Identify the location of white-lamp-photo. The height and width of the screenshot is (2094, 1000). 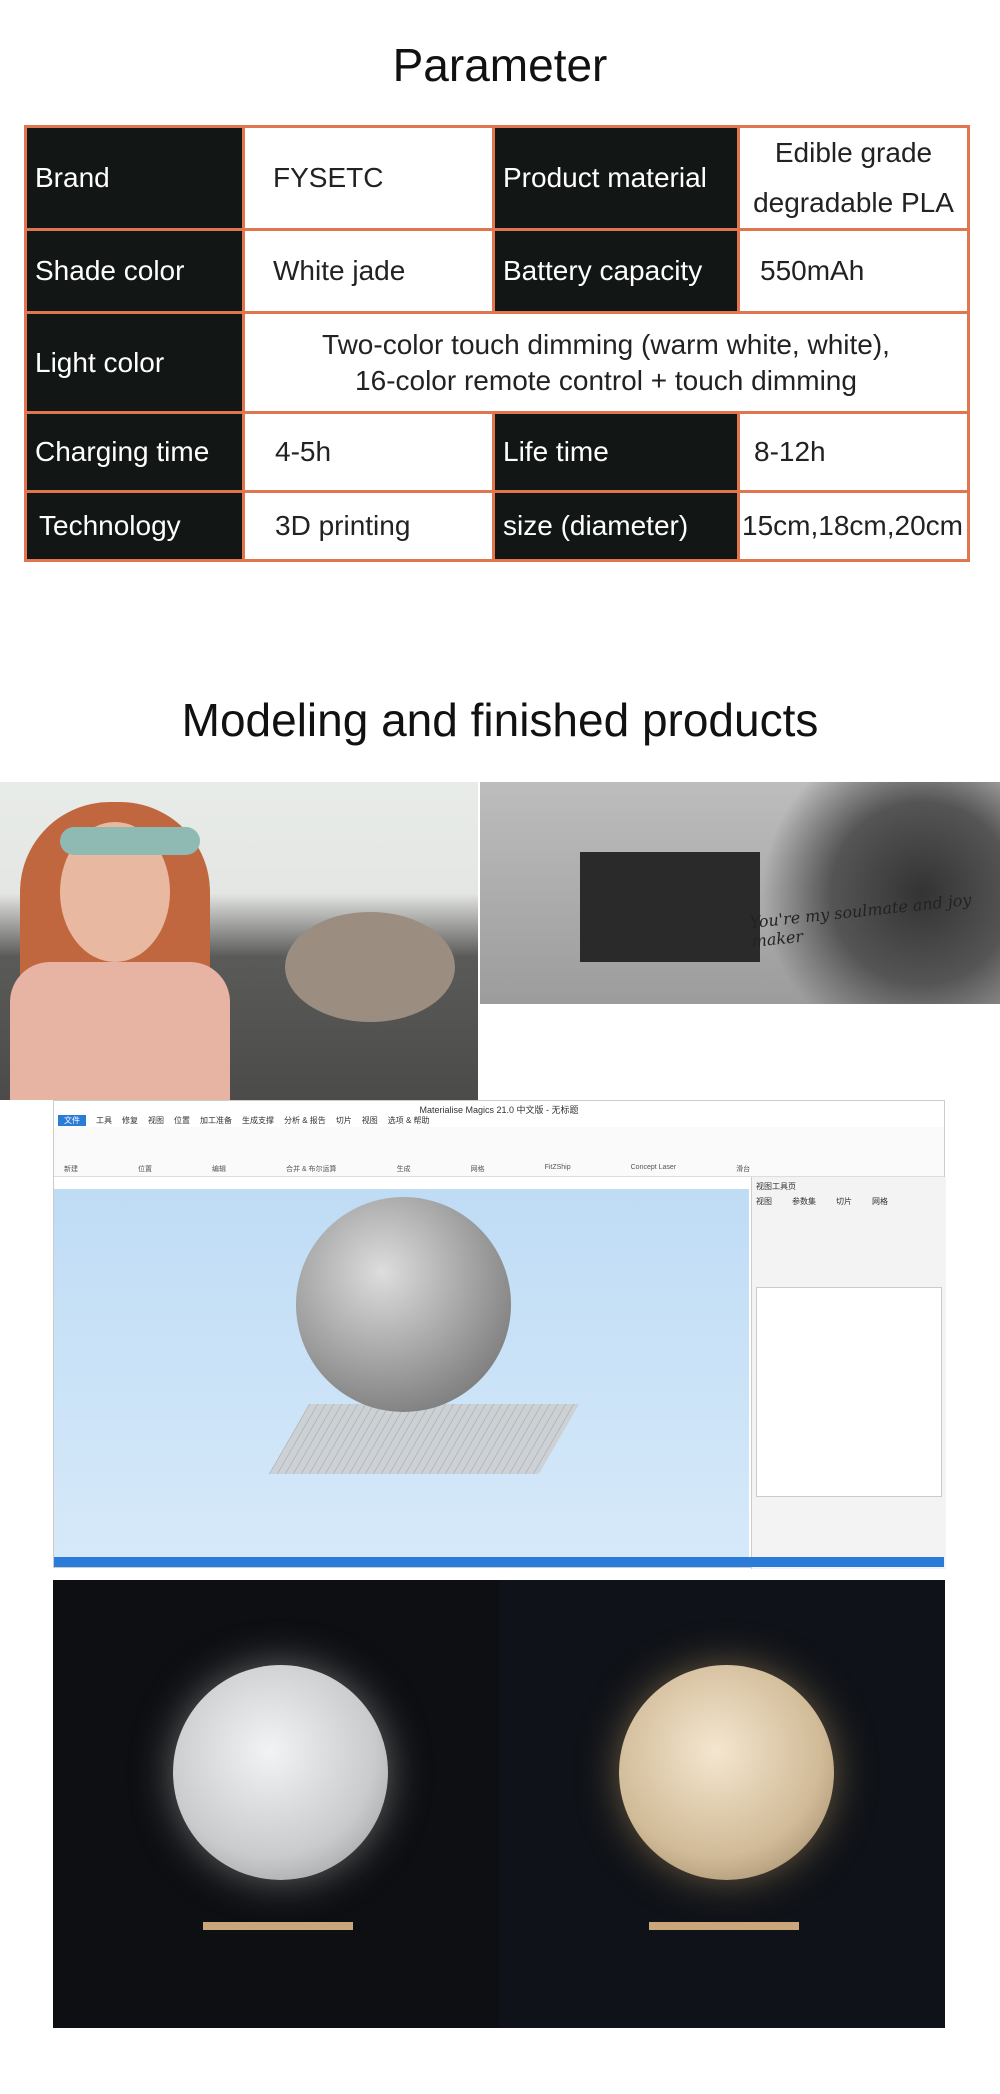
(276, 1804).